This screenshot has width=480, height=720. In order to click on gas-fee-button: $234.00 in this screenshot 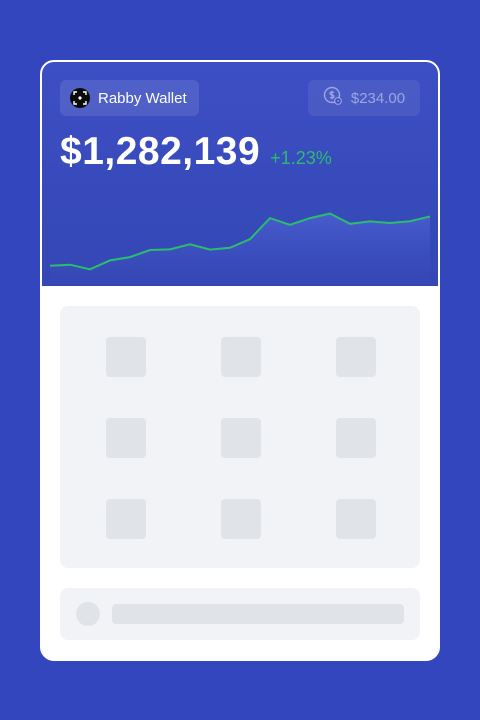, I will do `click(364, 98)`.